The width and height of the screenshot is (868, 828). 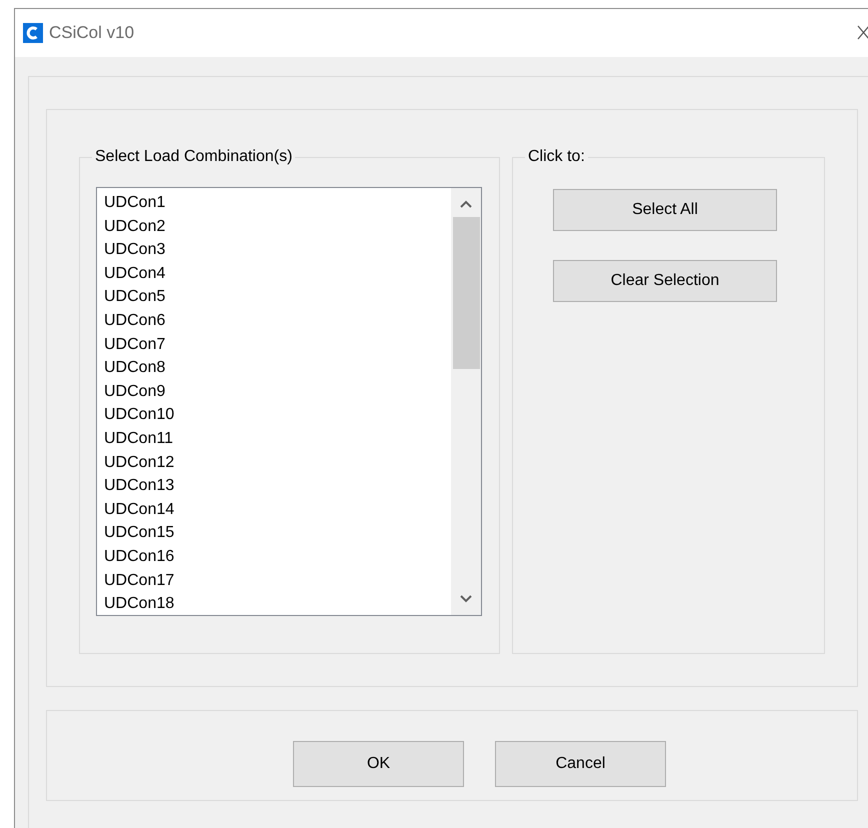 I want to click on scroll-up-icon, so click(x=466, y=204).